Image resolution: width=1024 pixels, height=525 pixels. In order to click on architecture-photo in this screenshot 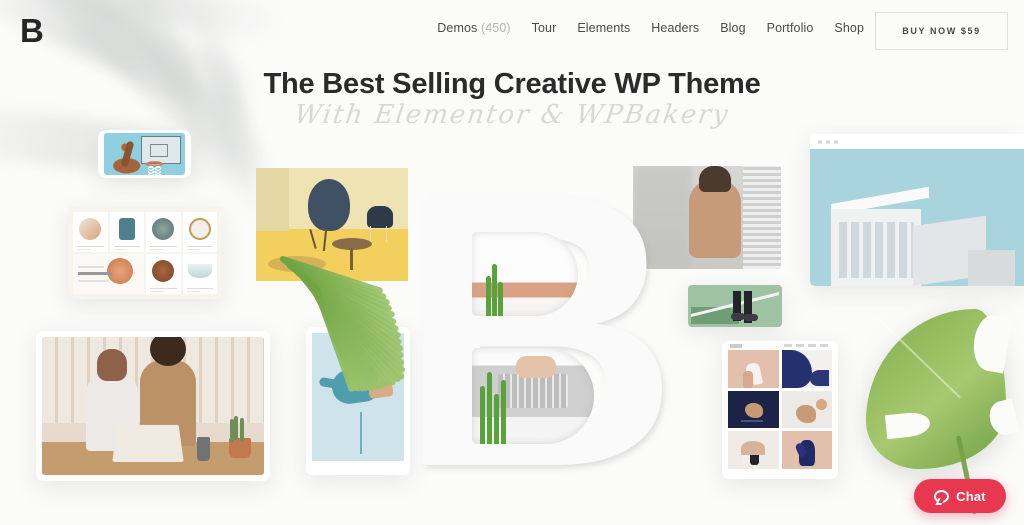, I will do `click(917, 217)`.